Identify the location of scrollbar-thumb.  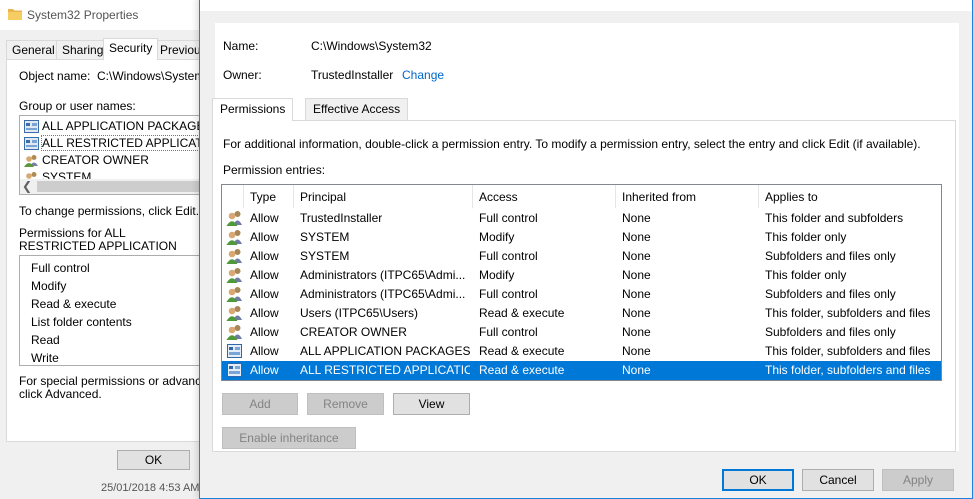
(120, 186).